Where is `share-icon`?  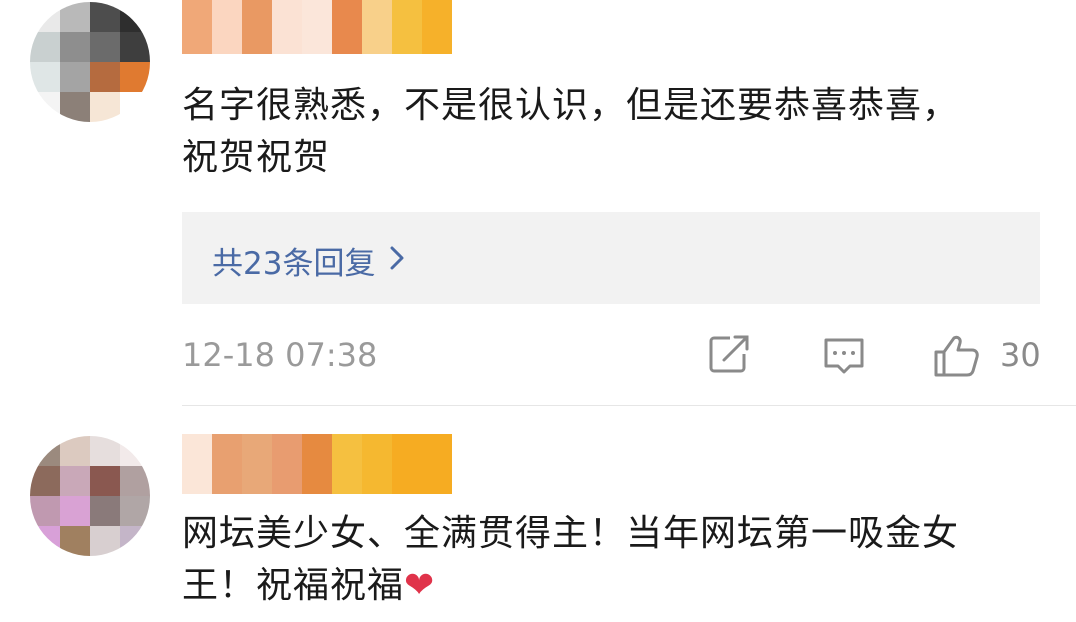 share-icon is located at coordinates (730, 356).